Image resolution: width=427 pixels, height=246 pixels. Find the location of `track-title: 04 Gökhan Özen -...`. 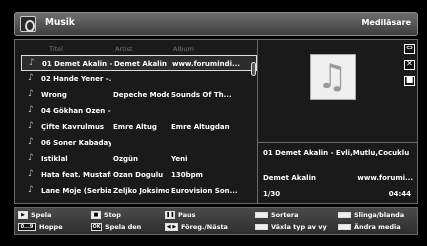

track-title: 04 Gökhan Özen -... is located at coordinates (76, 111).